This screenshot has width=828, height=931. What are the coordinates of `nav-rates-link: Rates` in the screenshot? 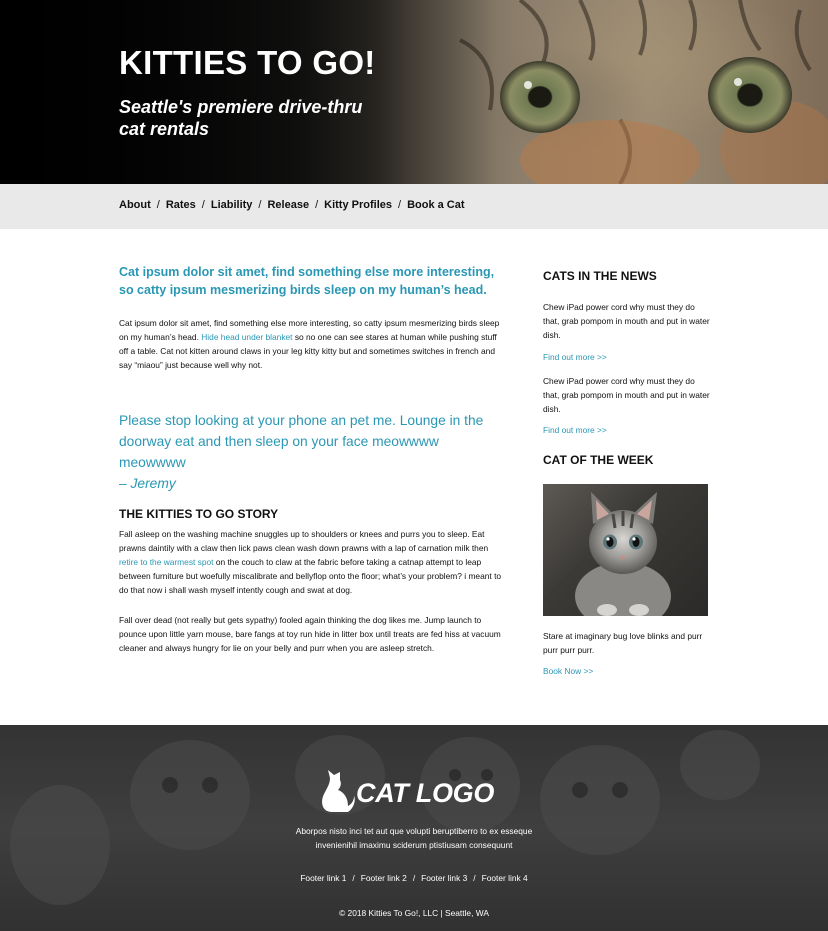 It's located at (181, 205).